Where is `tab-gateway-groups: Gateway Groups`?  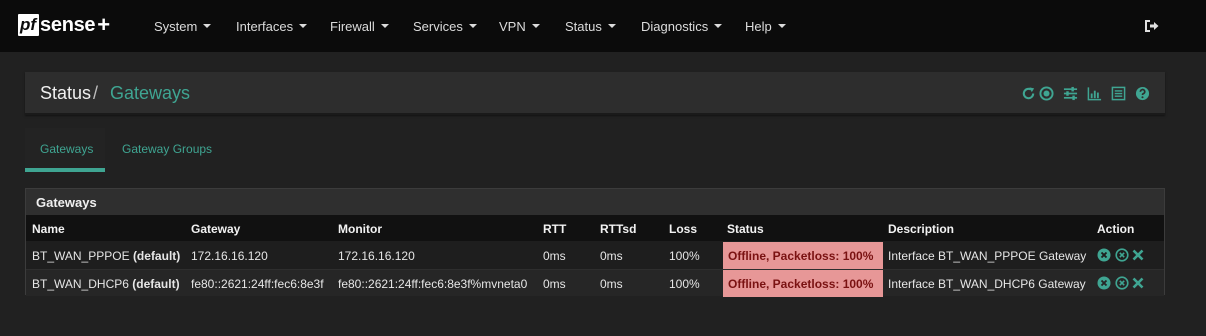 tab-gateway-groups: Gateway Groups is located at coordinates (167, 149).